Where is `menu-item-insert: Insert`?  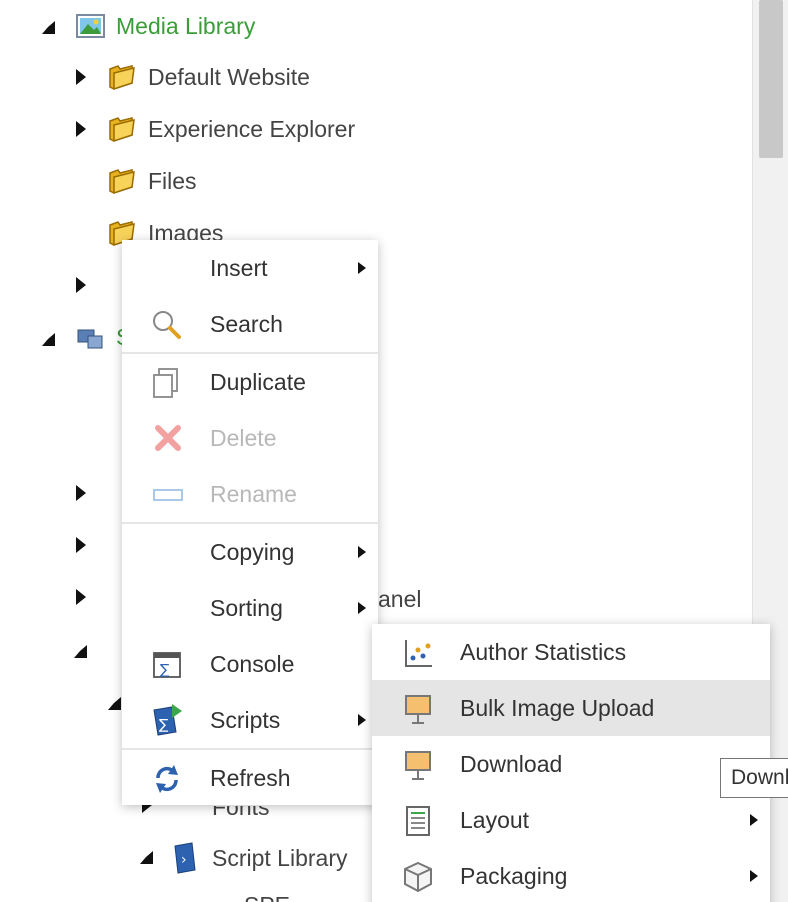
menu-item-insert: Insert is located at coordinates (250, 268).